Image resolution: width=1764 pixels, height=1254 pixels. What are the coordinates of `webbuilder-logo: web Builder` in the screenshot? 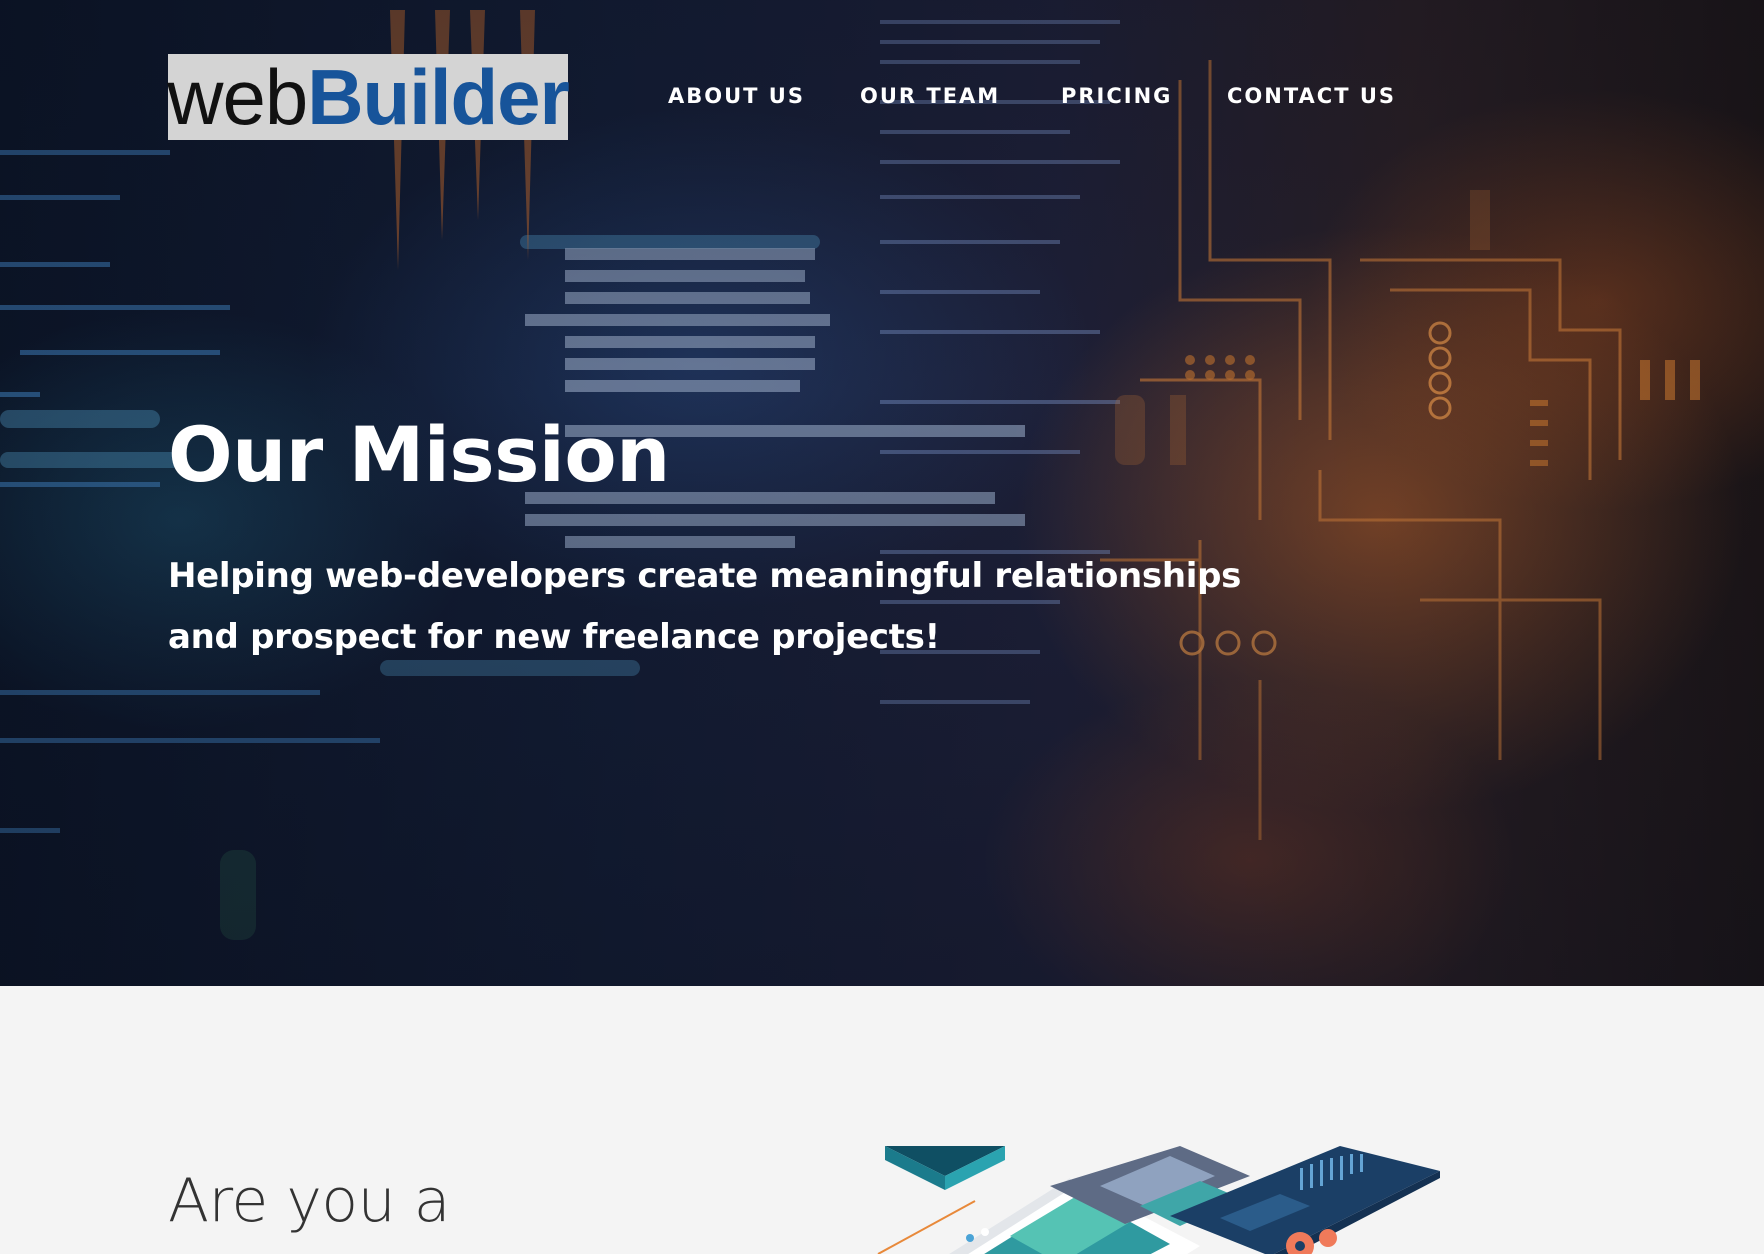 It's located at (368, 97).